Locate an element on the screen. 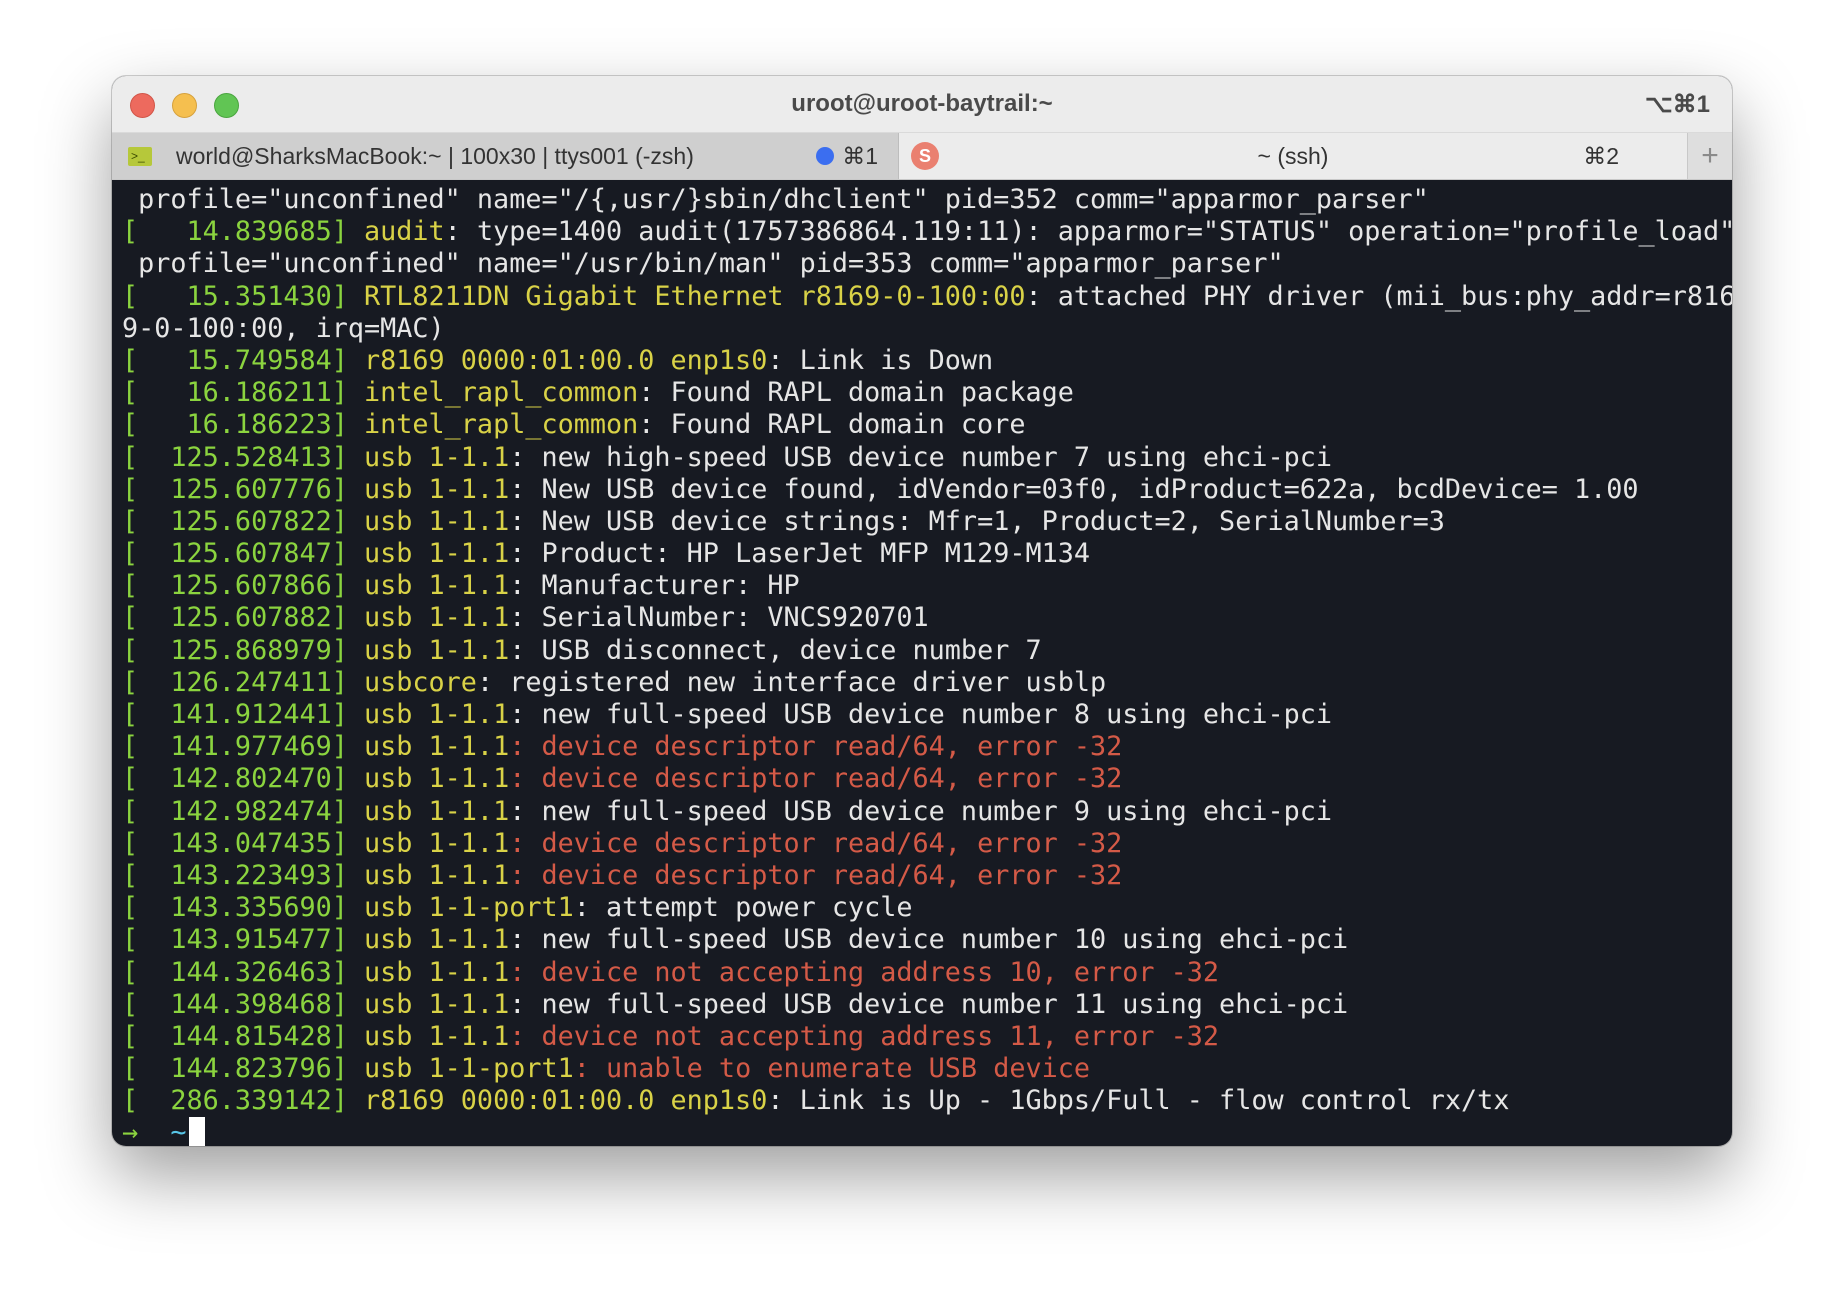 The image size is (1844, 1296). minimize-button is located at coordinates (184, 105).